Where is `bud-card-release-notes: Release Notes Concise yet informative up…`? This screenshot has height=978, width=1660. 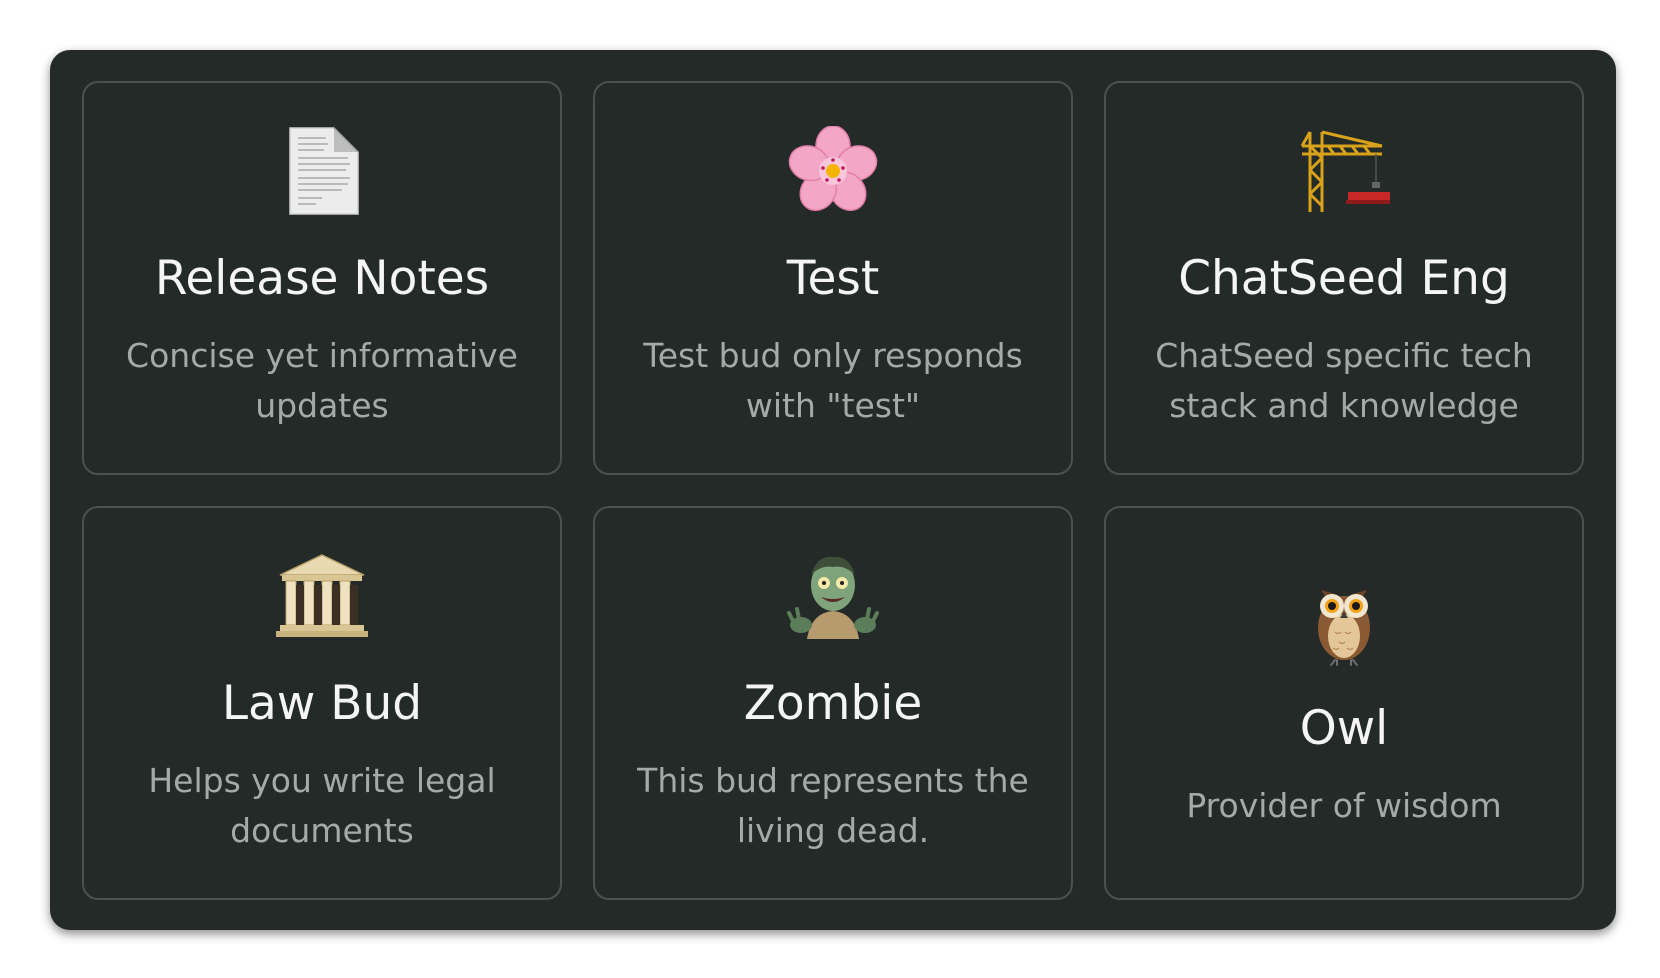 bud-card-release-notes: Release Notes Concise yet informative up… is located at coordinates (322, 278).